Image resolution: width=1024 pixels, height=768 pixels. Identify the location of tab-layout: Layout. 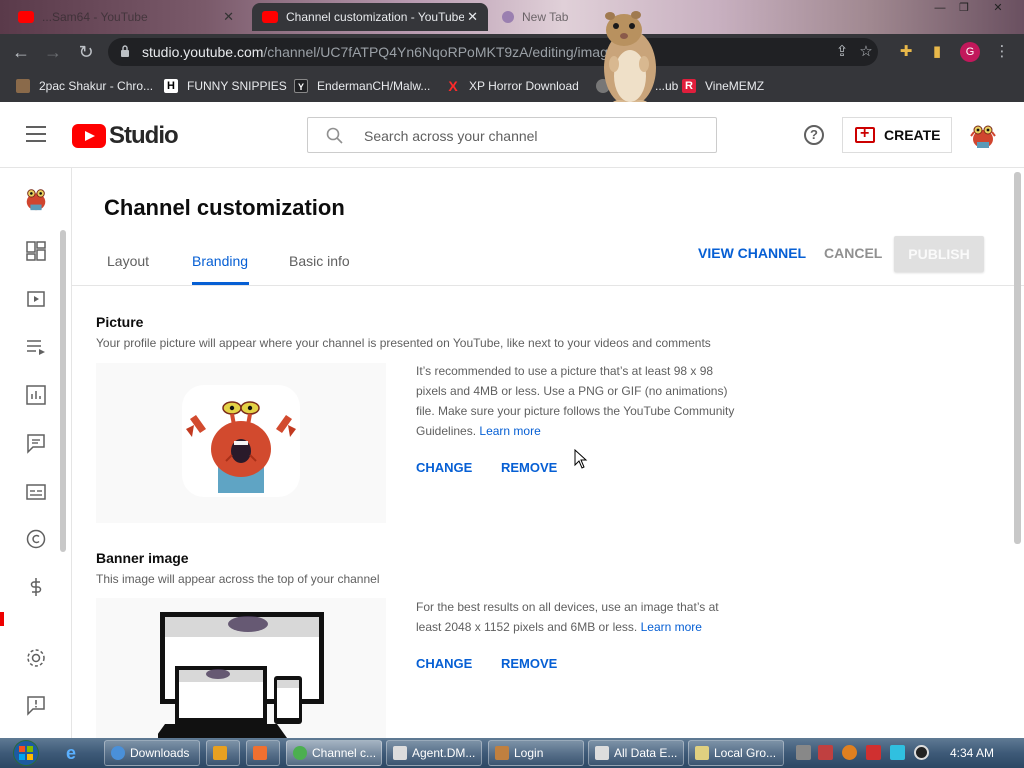
(128, 261).